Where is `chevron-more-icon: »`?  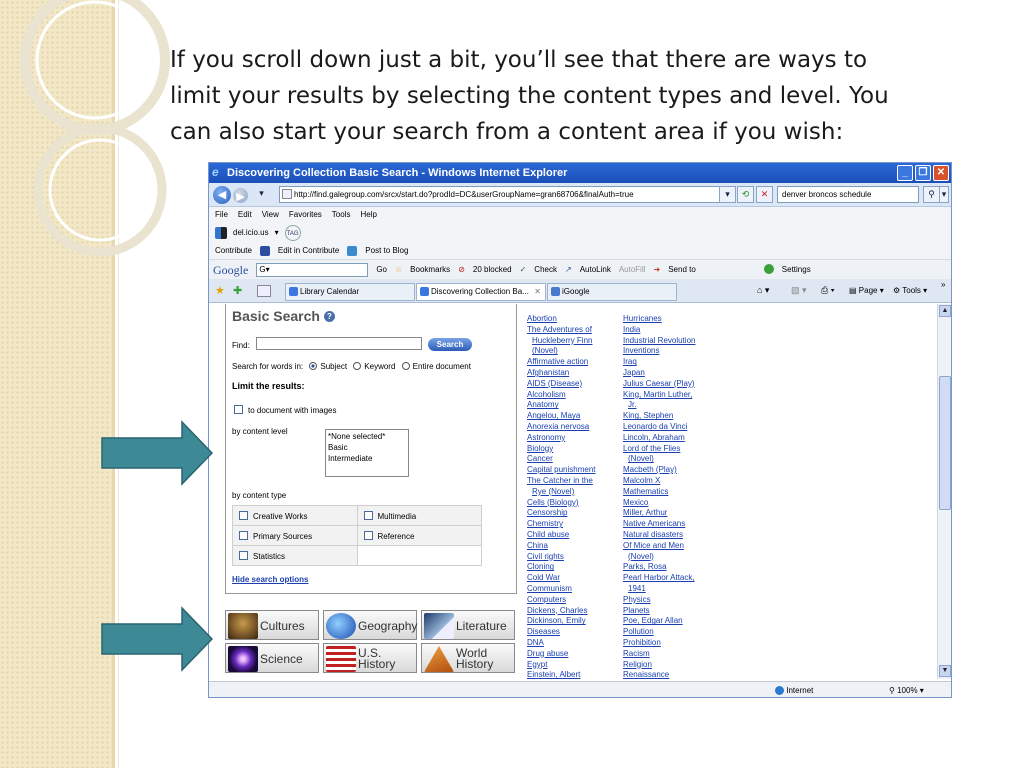
chevron-more-icon: » is located at coordinates (943, 284).